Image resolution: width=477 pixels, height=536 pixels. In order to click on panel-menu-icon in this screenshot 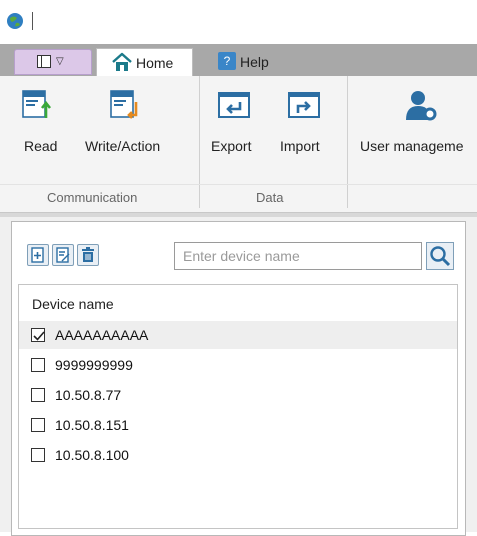, I will do `click(44, 61)`.